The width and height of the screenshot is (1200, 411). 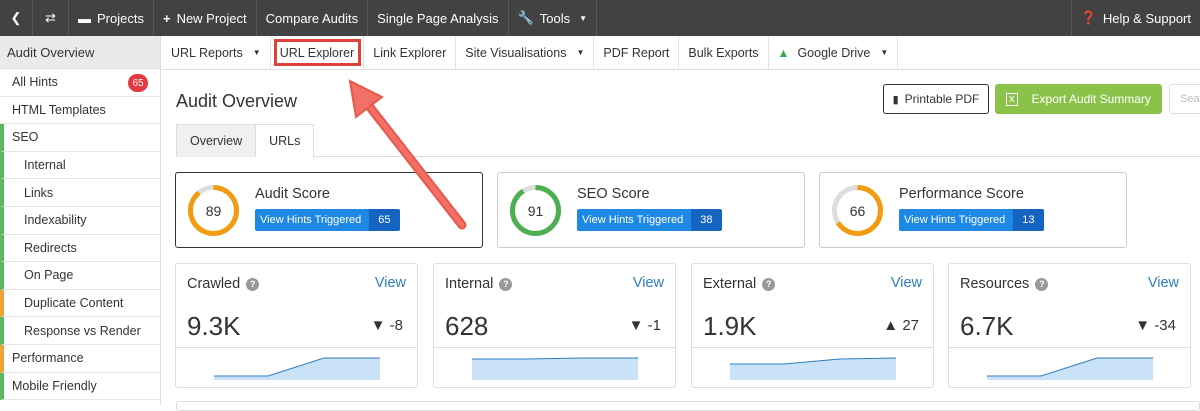 What do you see at coordinates (1028, 220) in the screenshot?
I see `hints-count: 13` at bounding box center [1028, 220].